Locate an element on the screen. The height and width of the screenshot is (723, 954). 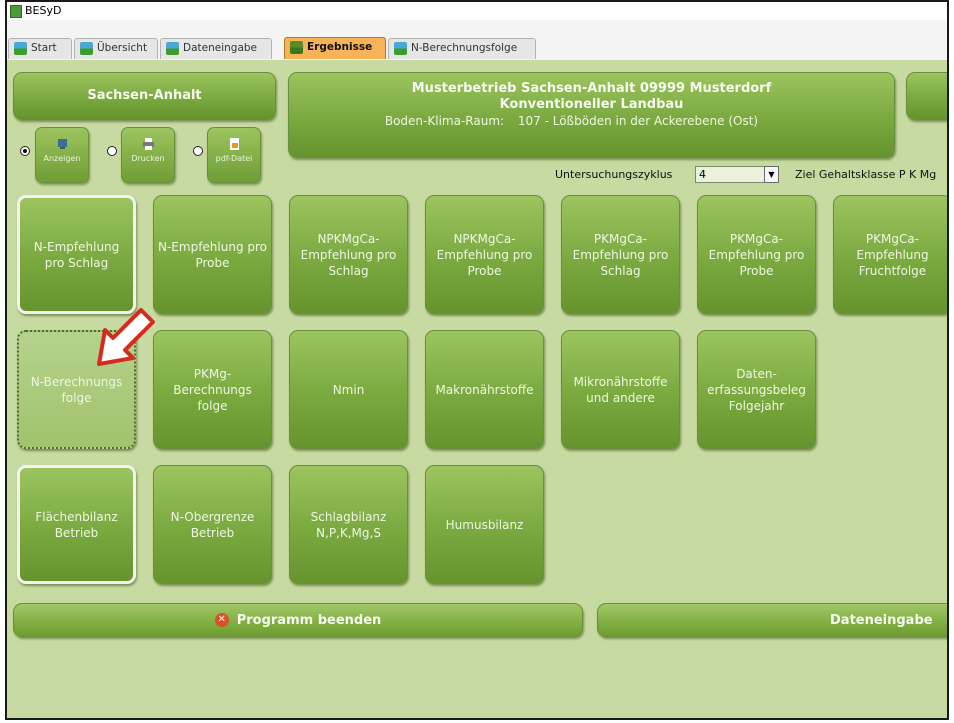
tile-label: NPKMgCa-Empfehlung pro Schlag is located at coordinates (348, 254).